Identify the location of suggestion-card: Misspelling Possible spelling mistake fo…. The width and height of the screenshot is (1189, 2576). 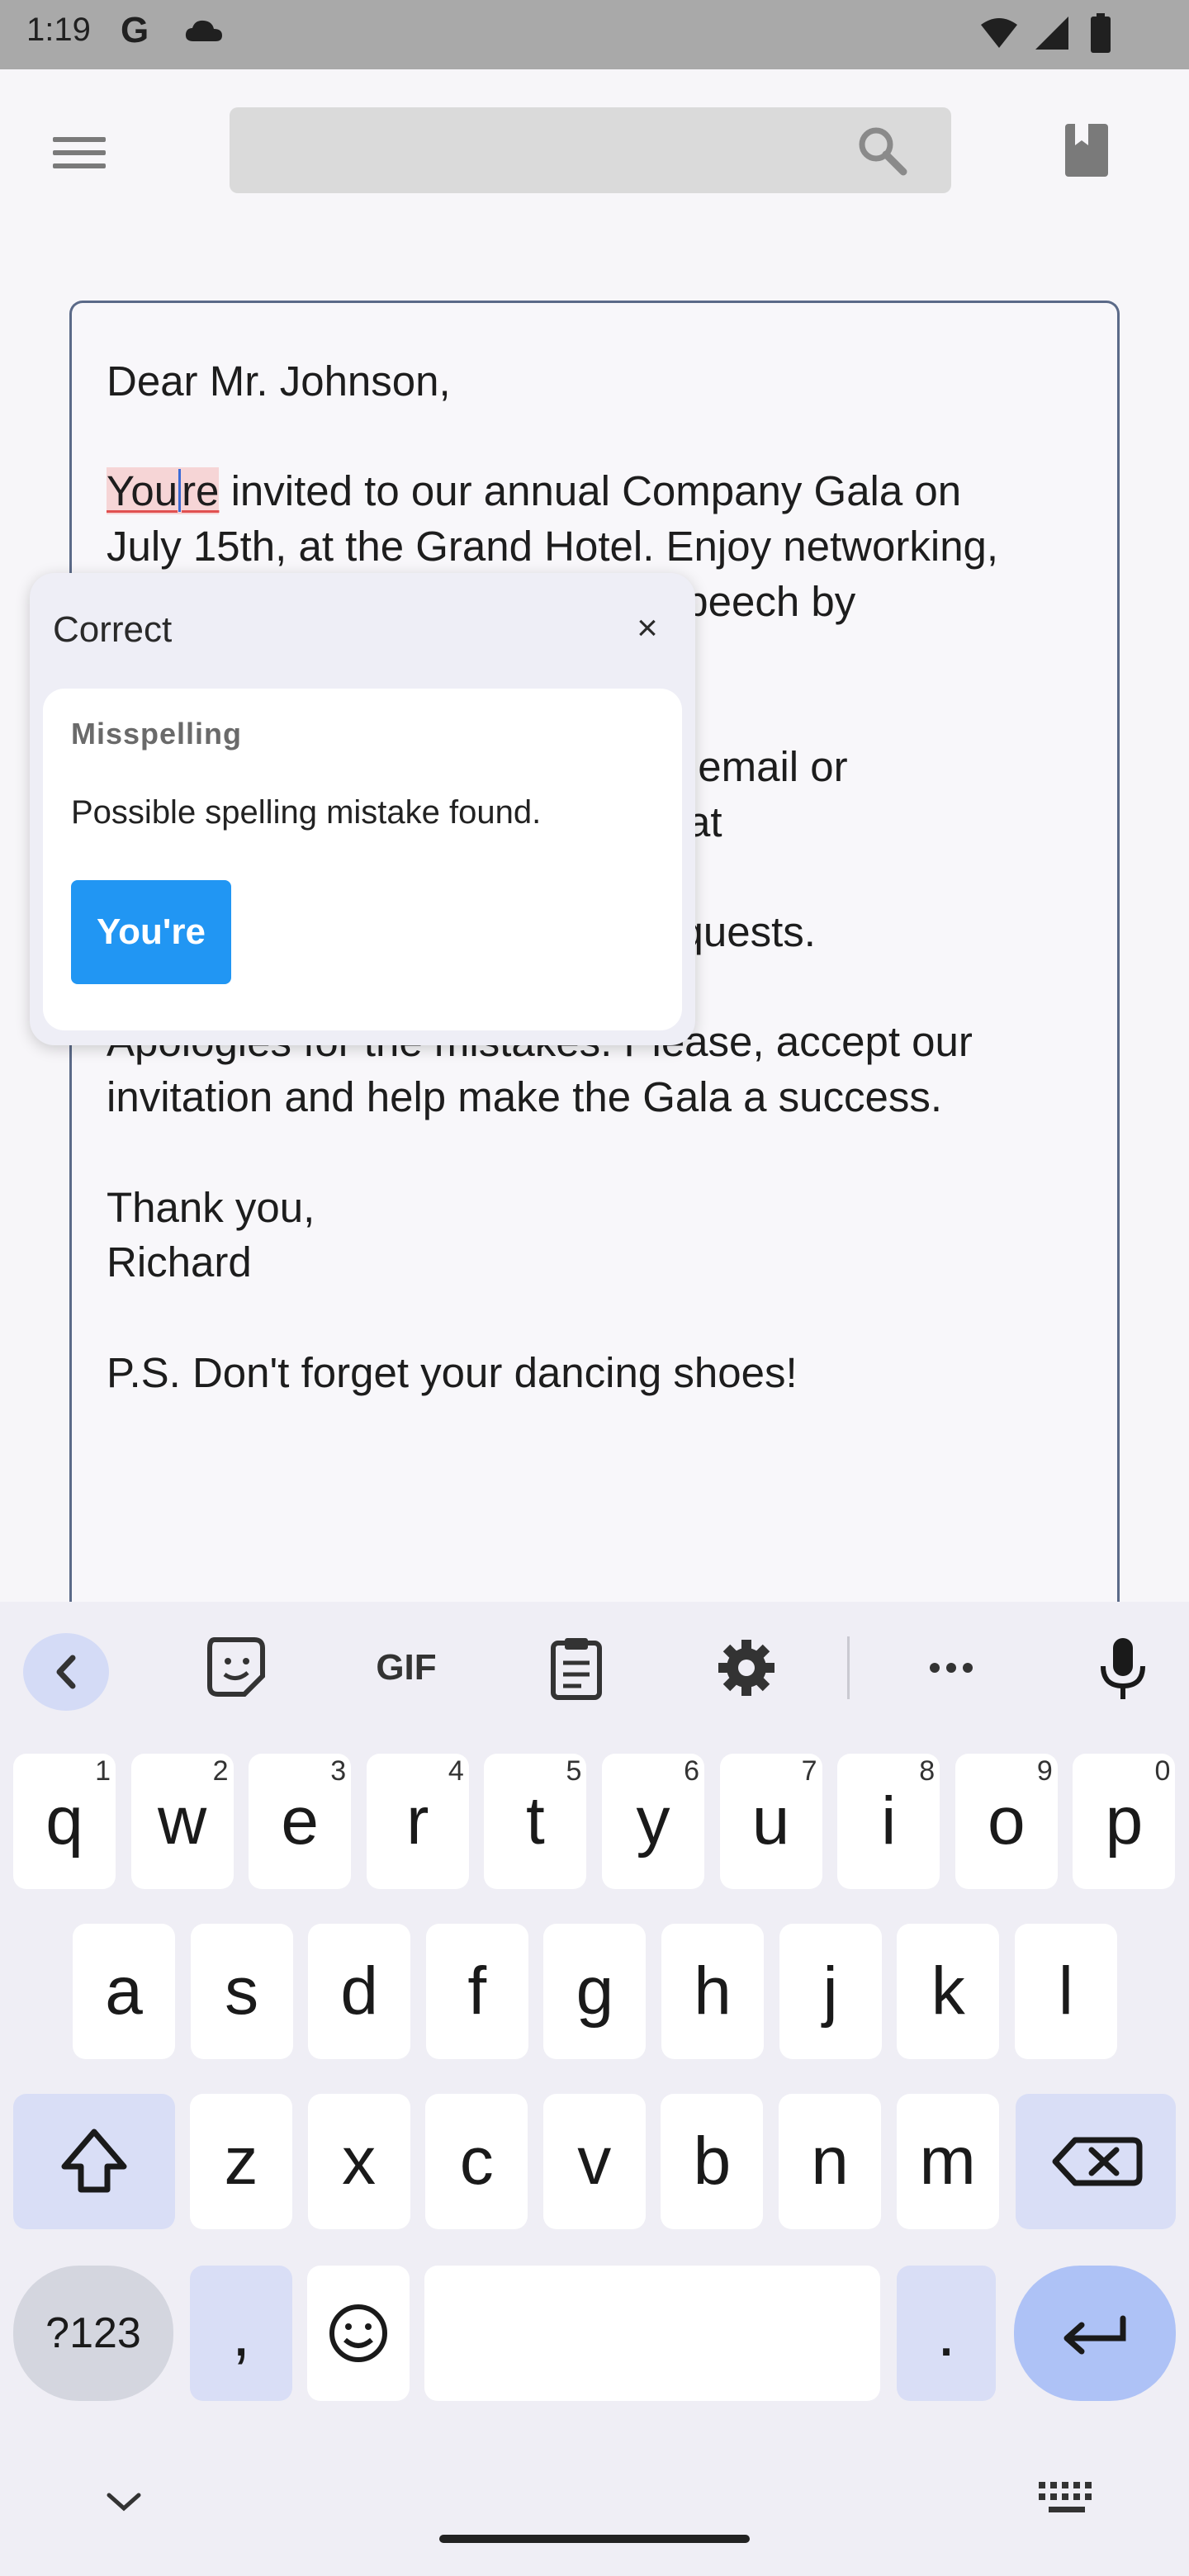
(362, 859).